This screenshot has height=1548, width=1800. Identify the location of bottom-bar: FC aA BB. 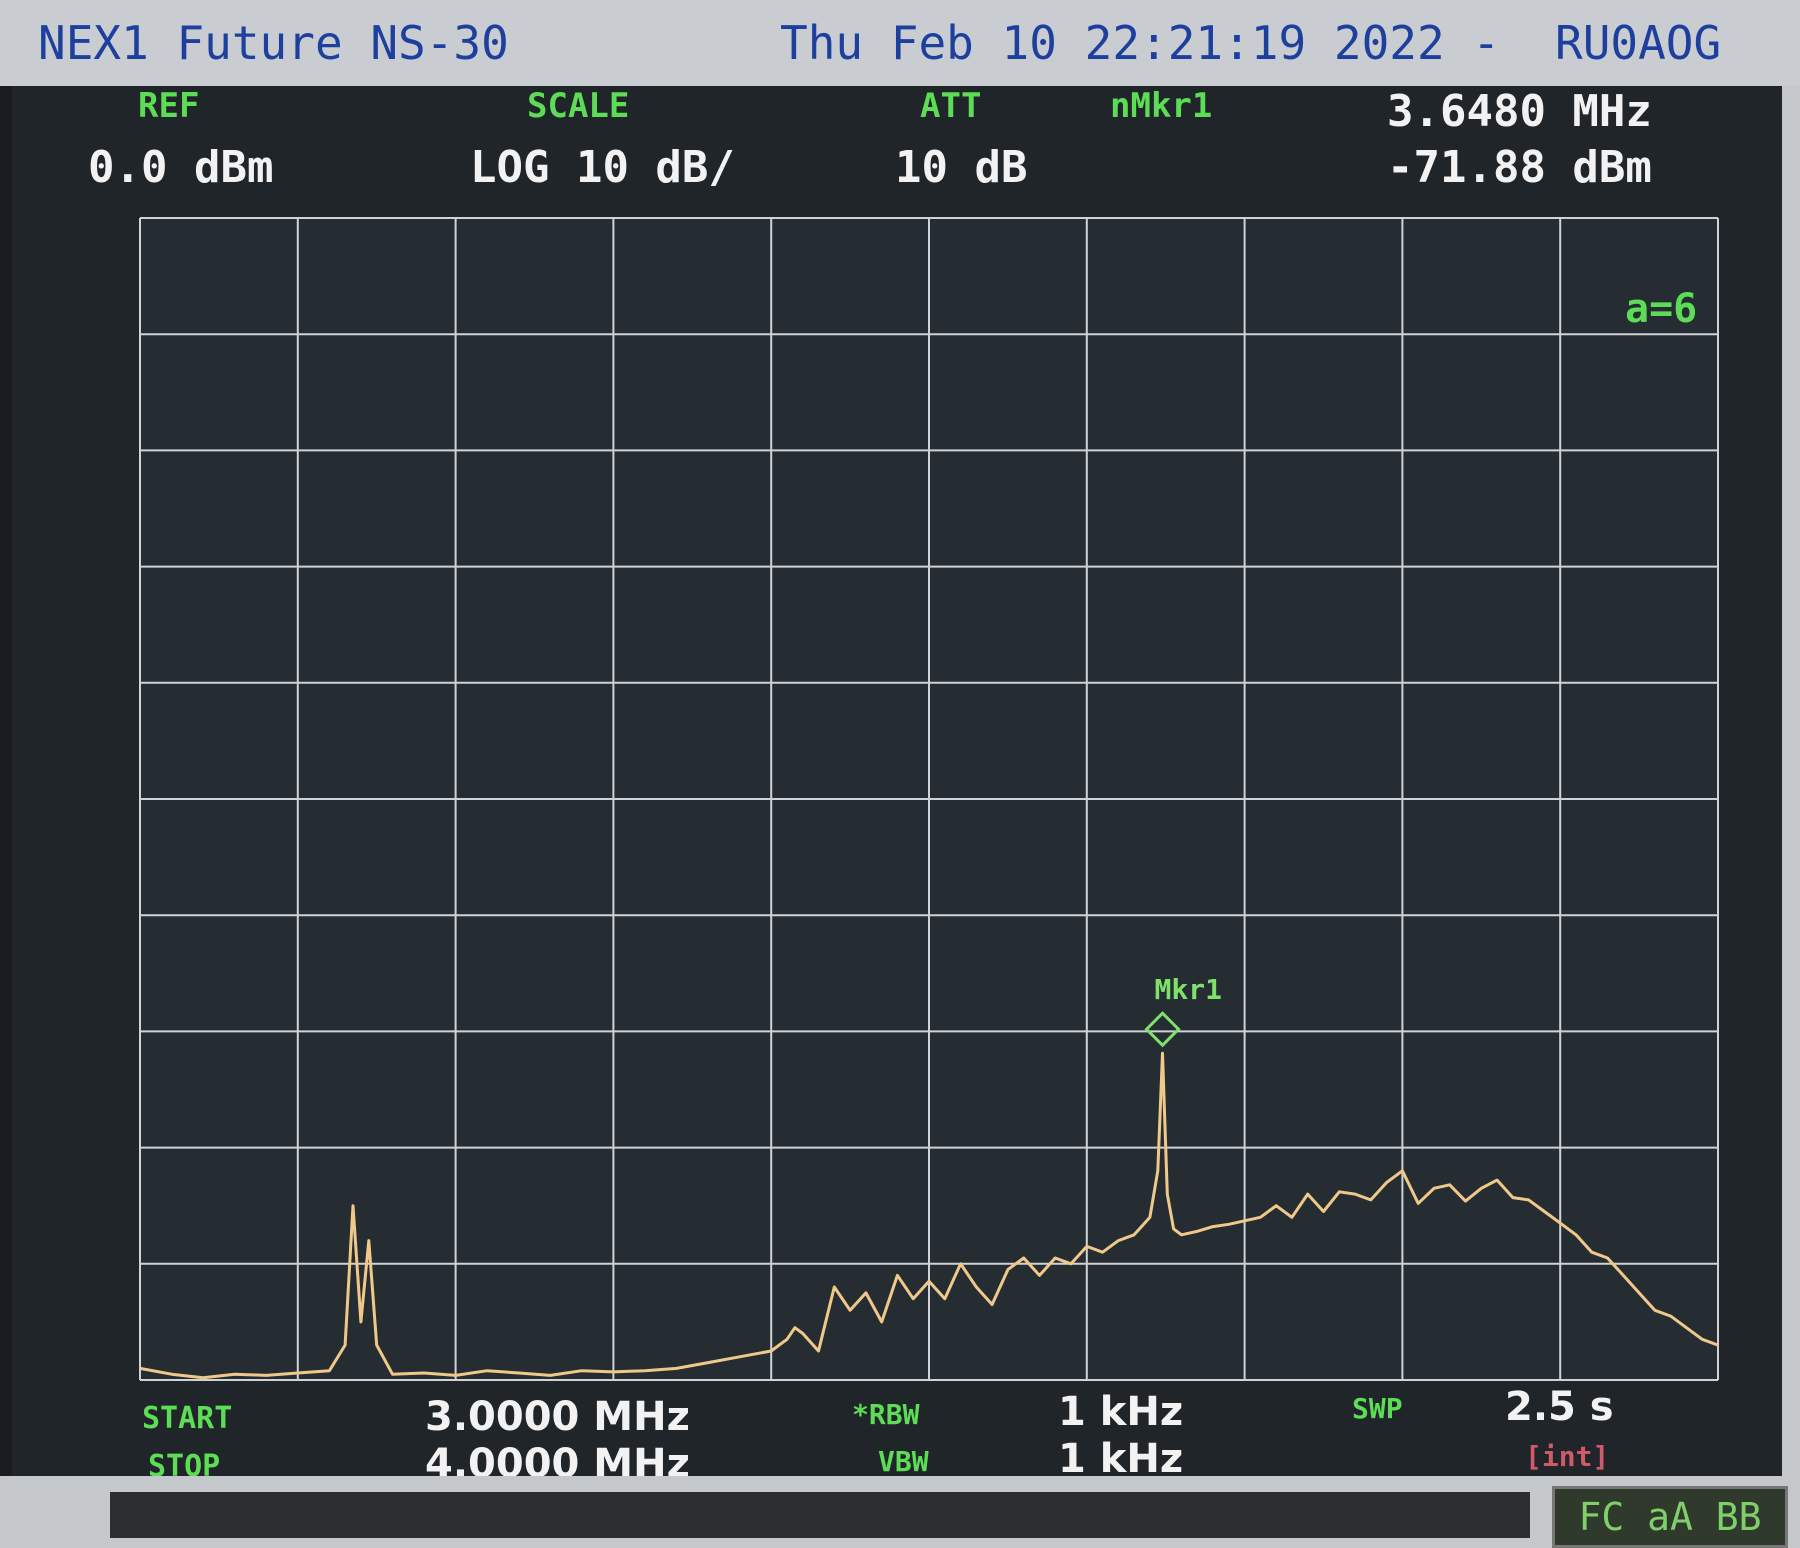
(900, 1512).